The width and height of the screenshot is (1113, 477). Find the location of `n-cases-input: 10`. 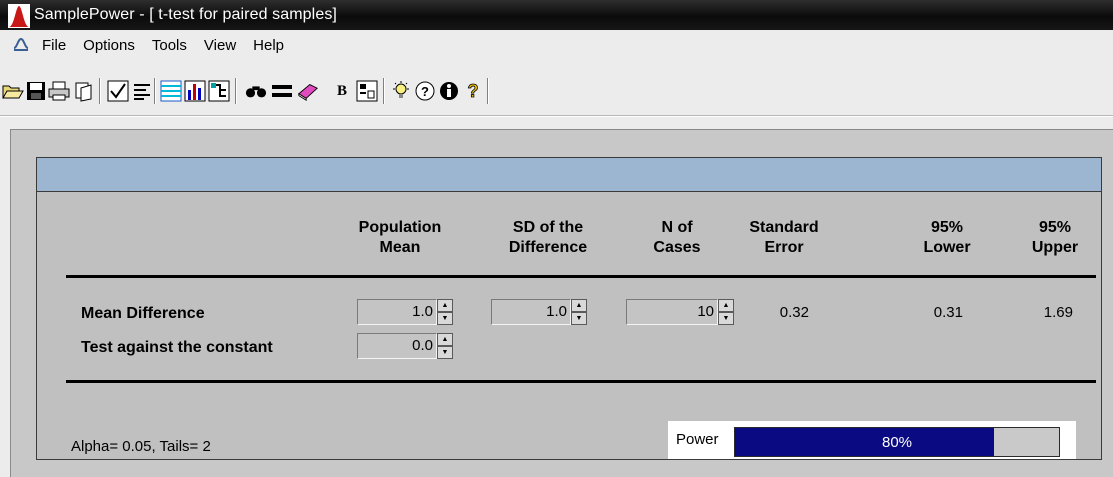

n-cases-input: 10 is located at coordinates (672, 312).